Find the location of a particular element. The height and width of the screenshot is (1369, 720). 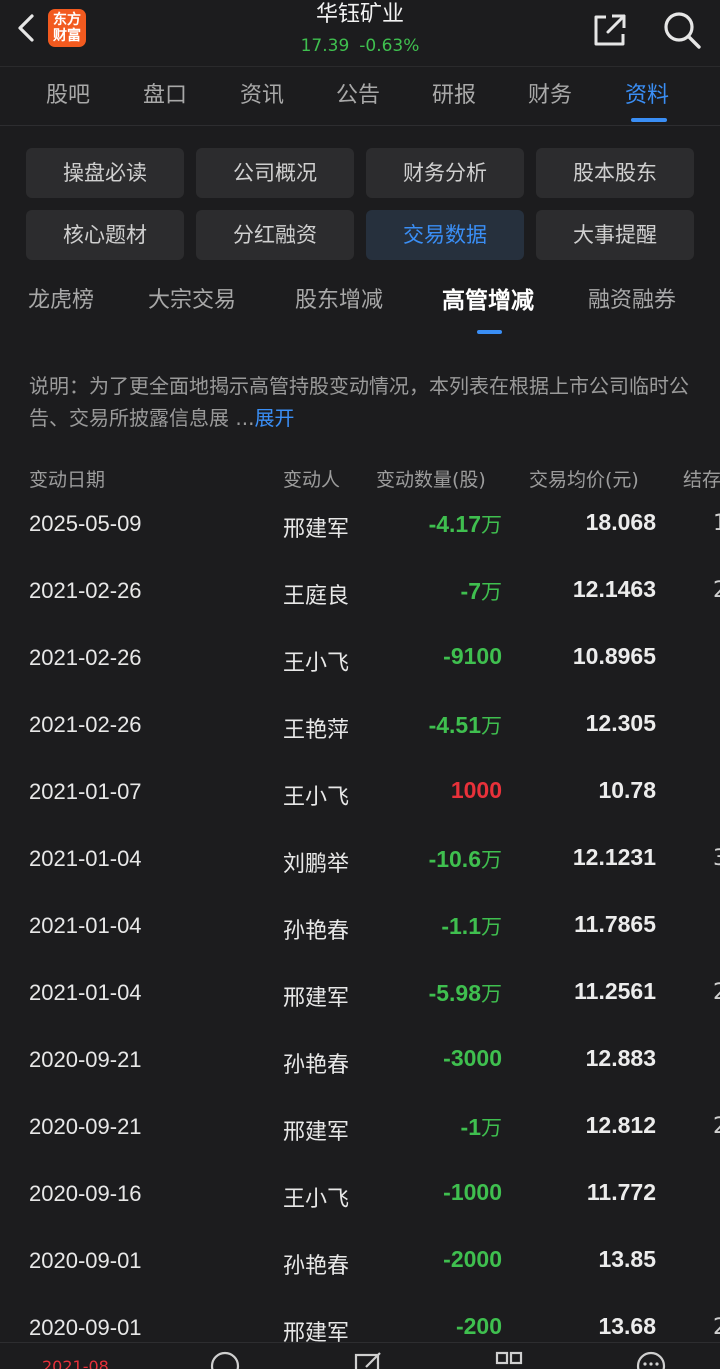

table-row: 2020-09-21 邢建军 -1万 12.812 2 is located at coordinates (360, 1131).